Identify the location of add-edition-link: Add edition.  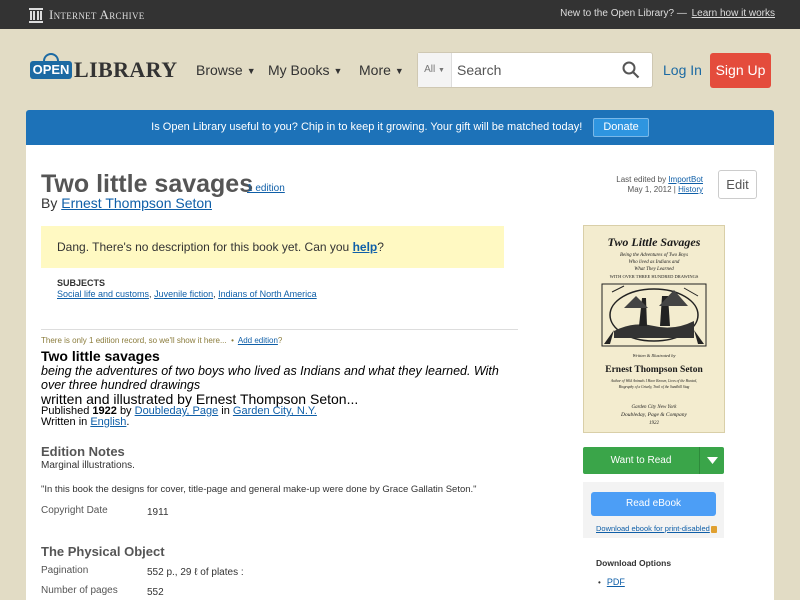
(258, 340).